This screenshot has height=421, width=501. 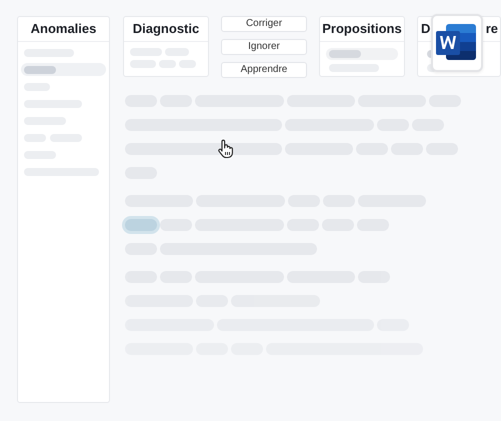 I want to click on list-item, so click(x=63, y=69).